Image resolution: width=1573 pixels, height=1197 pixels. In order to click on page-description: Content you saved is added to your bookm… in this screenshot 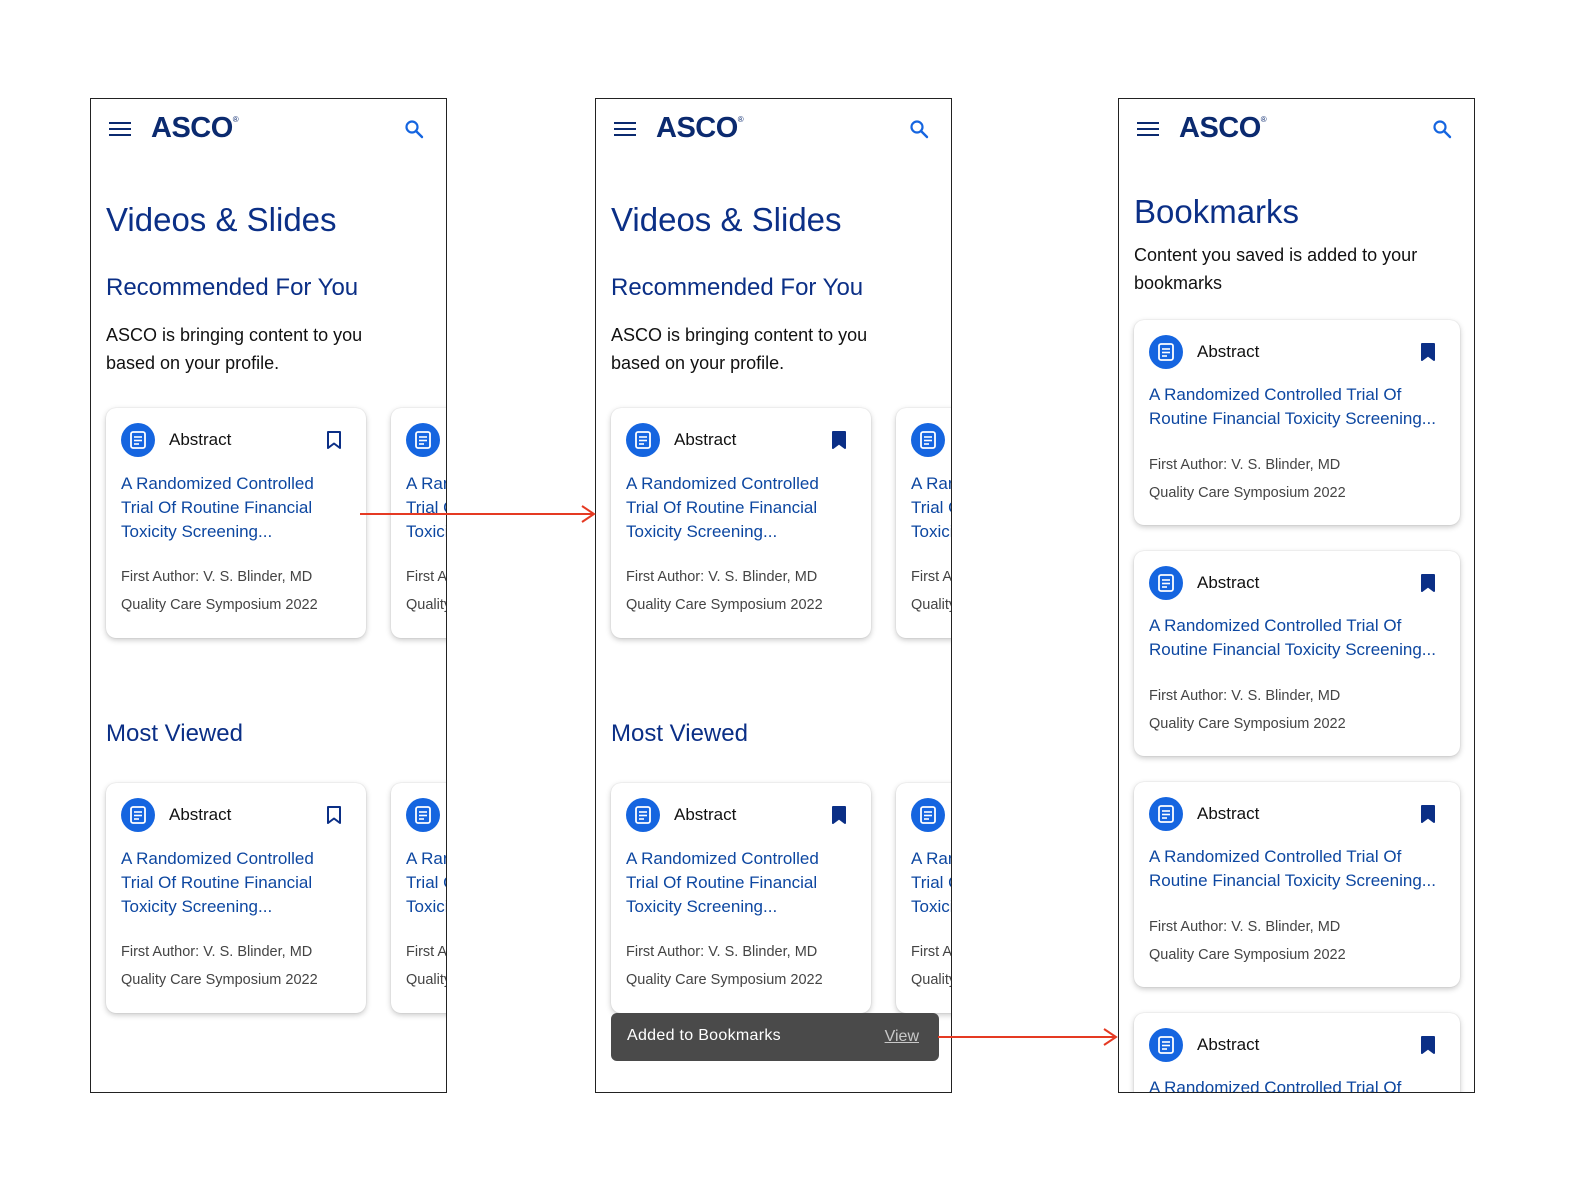, I will do `click(1276, 269)`.